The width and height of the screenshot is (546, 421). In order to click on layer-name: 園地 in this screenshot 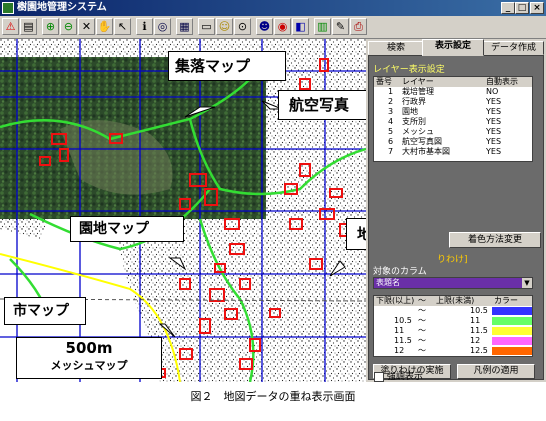, I will do `click(410, 111)`.